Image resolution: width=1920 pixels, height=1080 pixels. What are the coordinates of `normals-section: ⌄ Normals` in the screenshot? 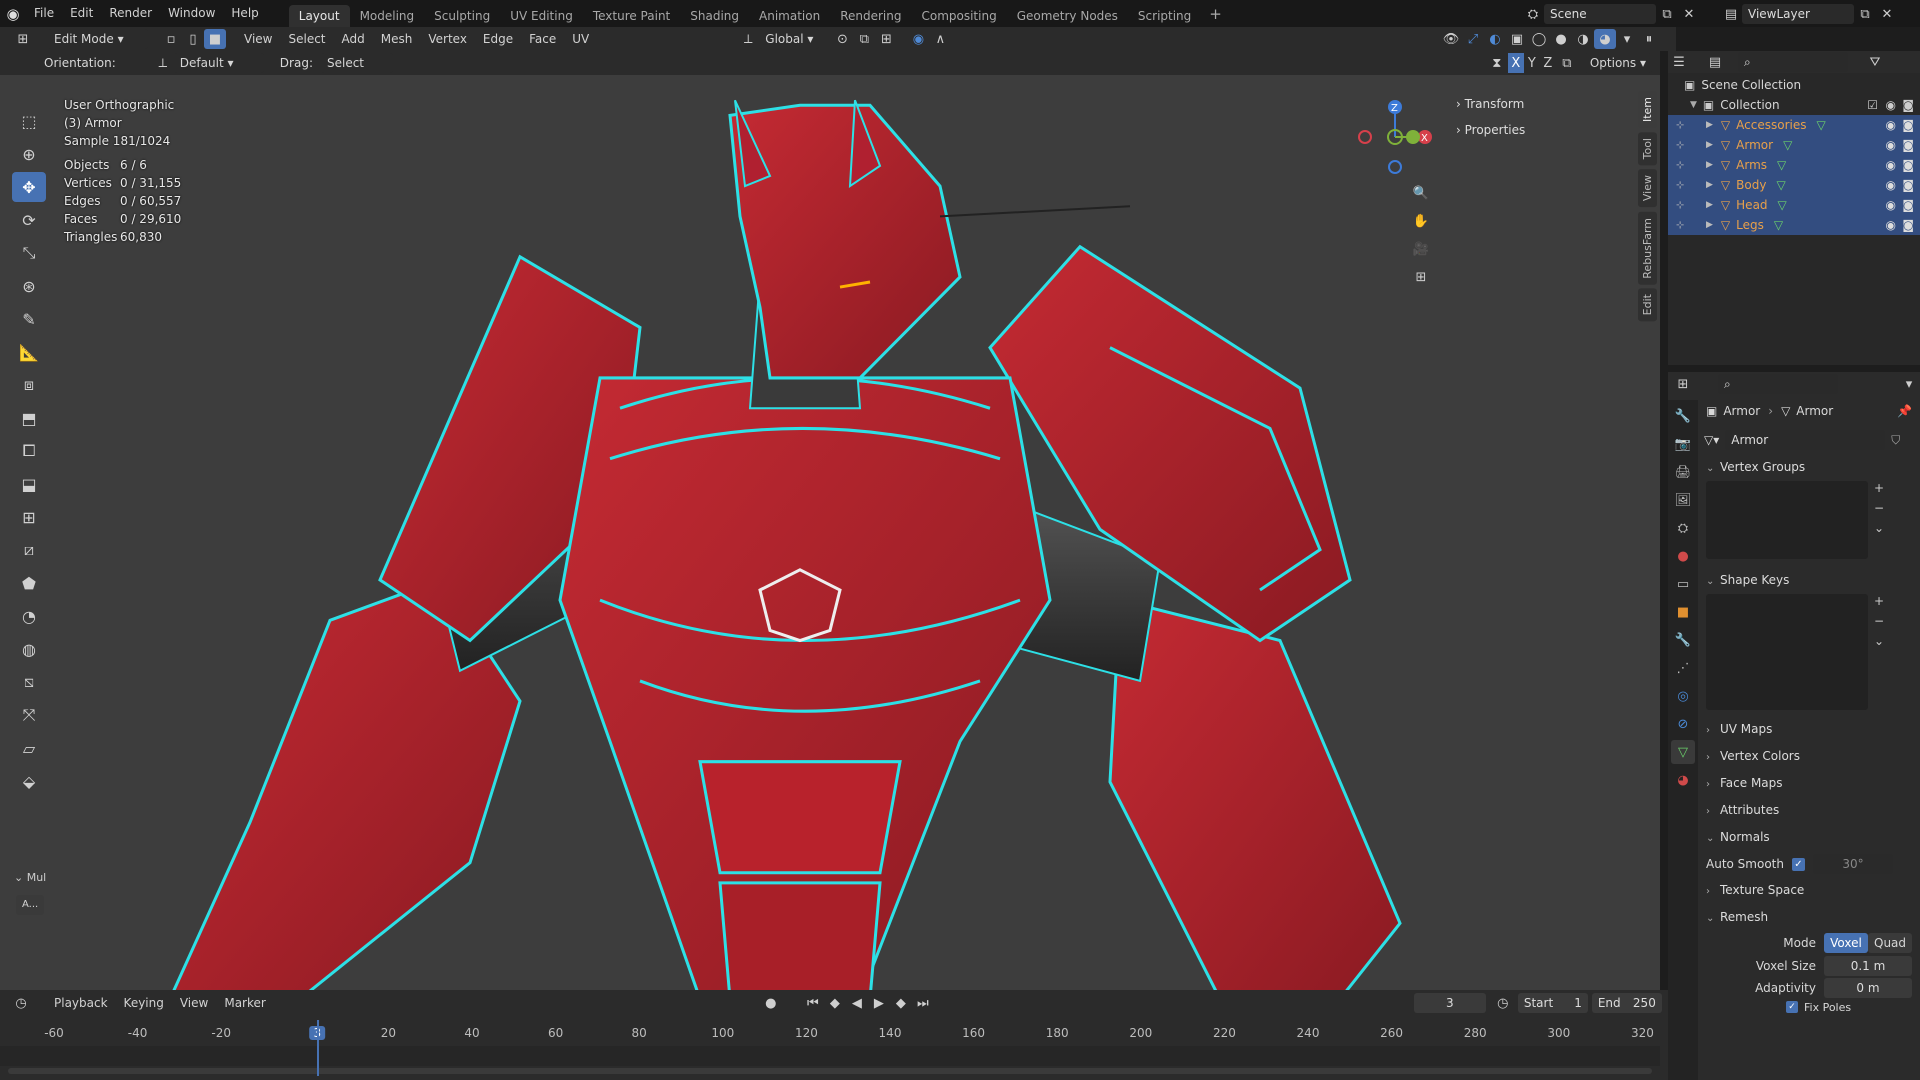 It's located at (1809, 837).